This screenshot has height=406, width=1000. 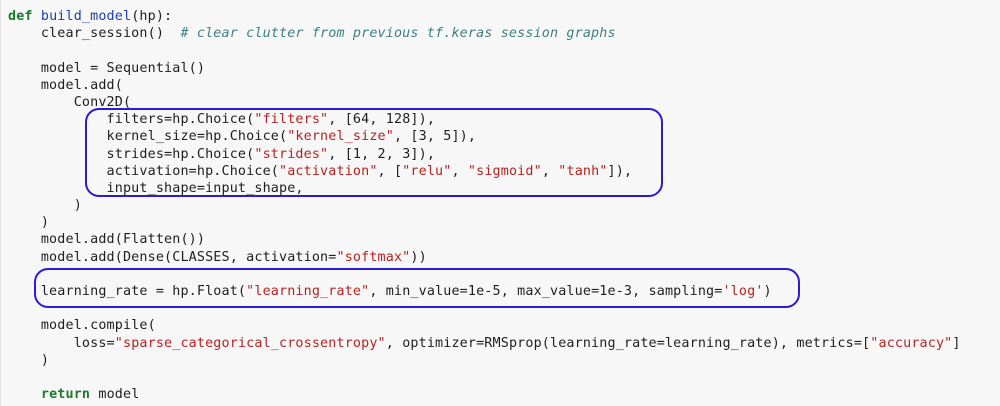 What do you see at coordinates (82, 326) in the screenshot?
I see `code-token: model.compile(` at bounding box center [82, 326].